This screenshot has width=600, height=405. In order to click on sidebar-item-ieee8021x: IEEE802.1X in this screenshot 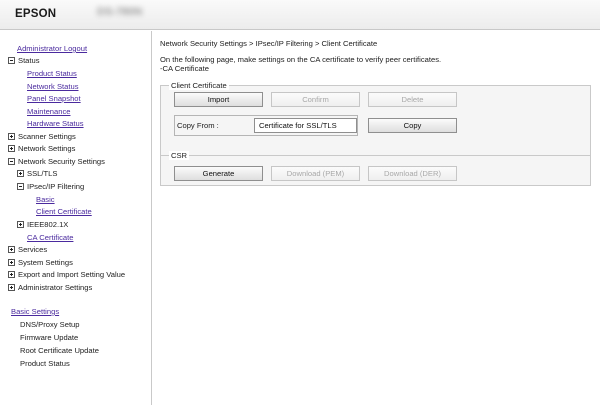, I will do `click(42, 225)`.